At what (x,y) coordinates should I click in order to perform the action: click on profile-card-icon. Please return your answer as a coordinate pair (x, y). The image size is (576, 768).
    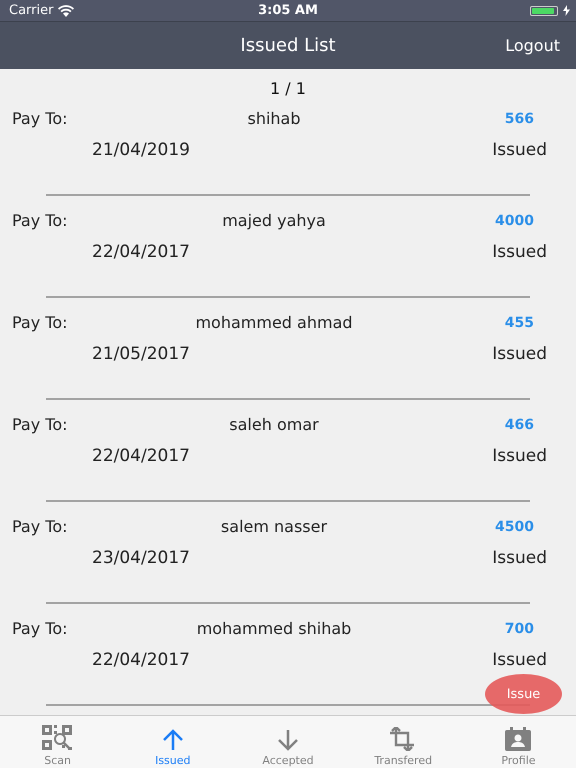
    Looking at the image, I should click on (518, 739).